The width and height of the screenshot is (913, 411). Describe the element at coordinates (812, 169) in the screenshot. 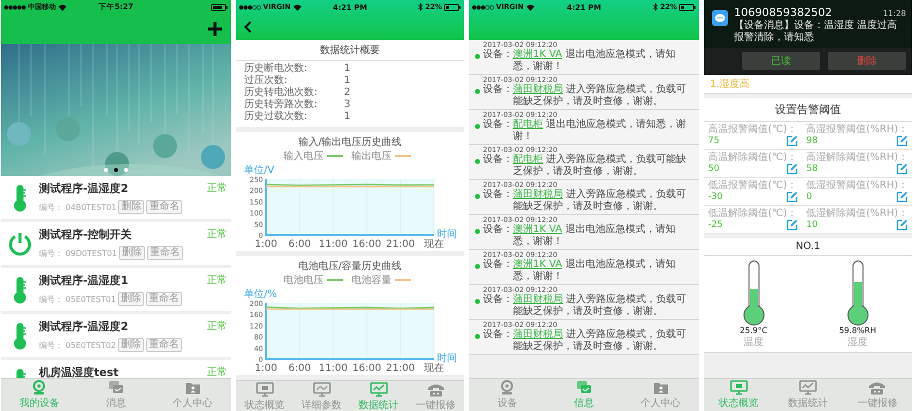

I see `threshold-value: 58` at that location.